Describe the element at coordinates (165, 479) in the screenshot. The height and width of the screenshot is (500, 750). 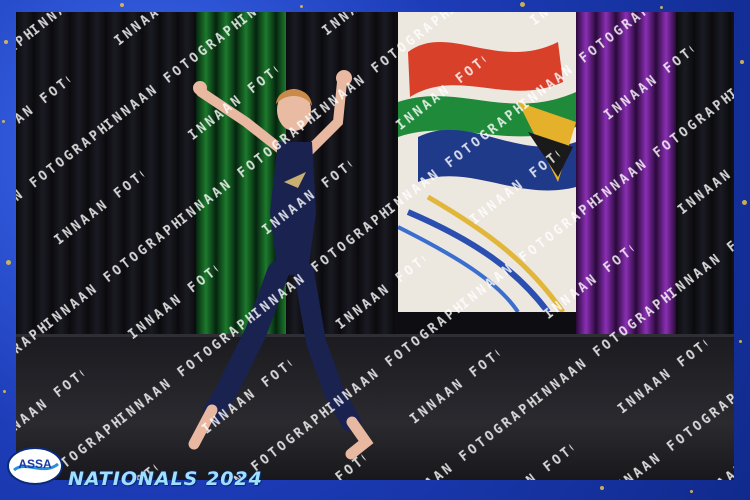
I see `event-title: NATIONALS 2024` at that location.